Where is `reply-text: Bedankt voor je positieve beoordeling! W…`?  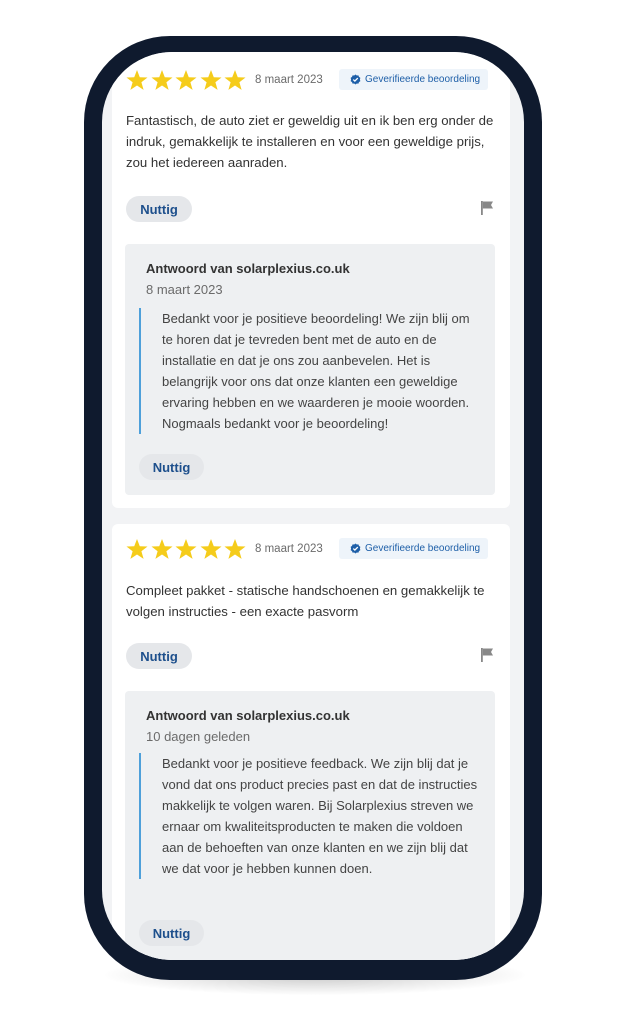
reply-text: Bedankt voor je positieve beoordeling! W… is located at coordinates (316, 371).